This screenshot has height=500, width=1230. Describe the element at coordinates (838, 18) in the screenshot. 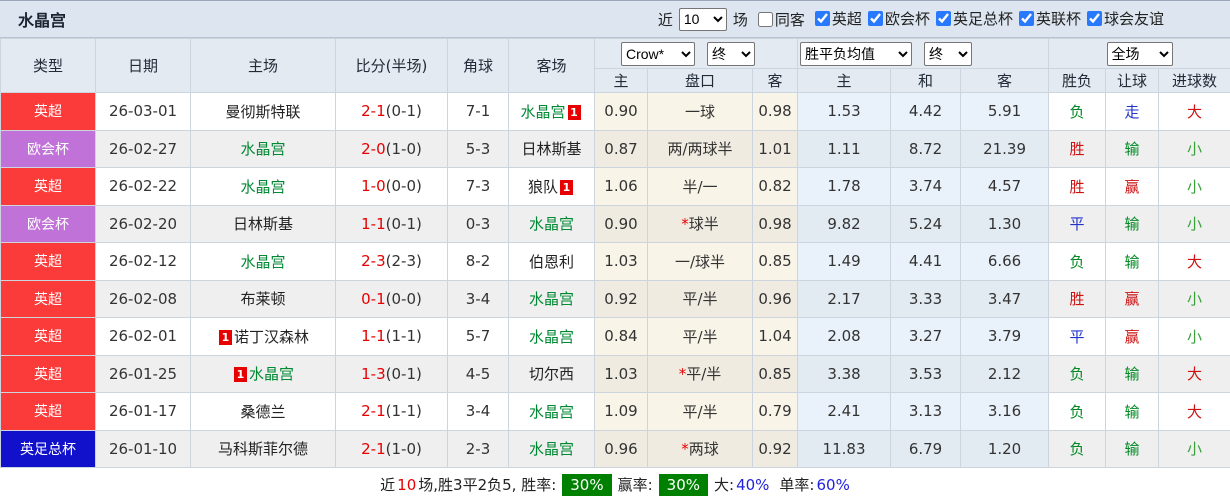

I see `league-filter-1: 英超` at that location.